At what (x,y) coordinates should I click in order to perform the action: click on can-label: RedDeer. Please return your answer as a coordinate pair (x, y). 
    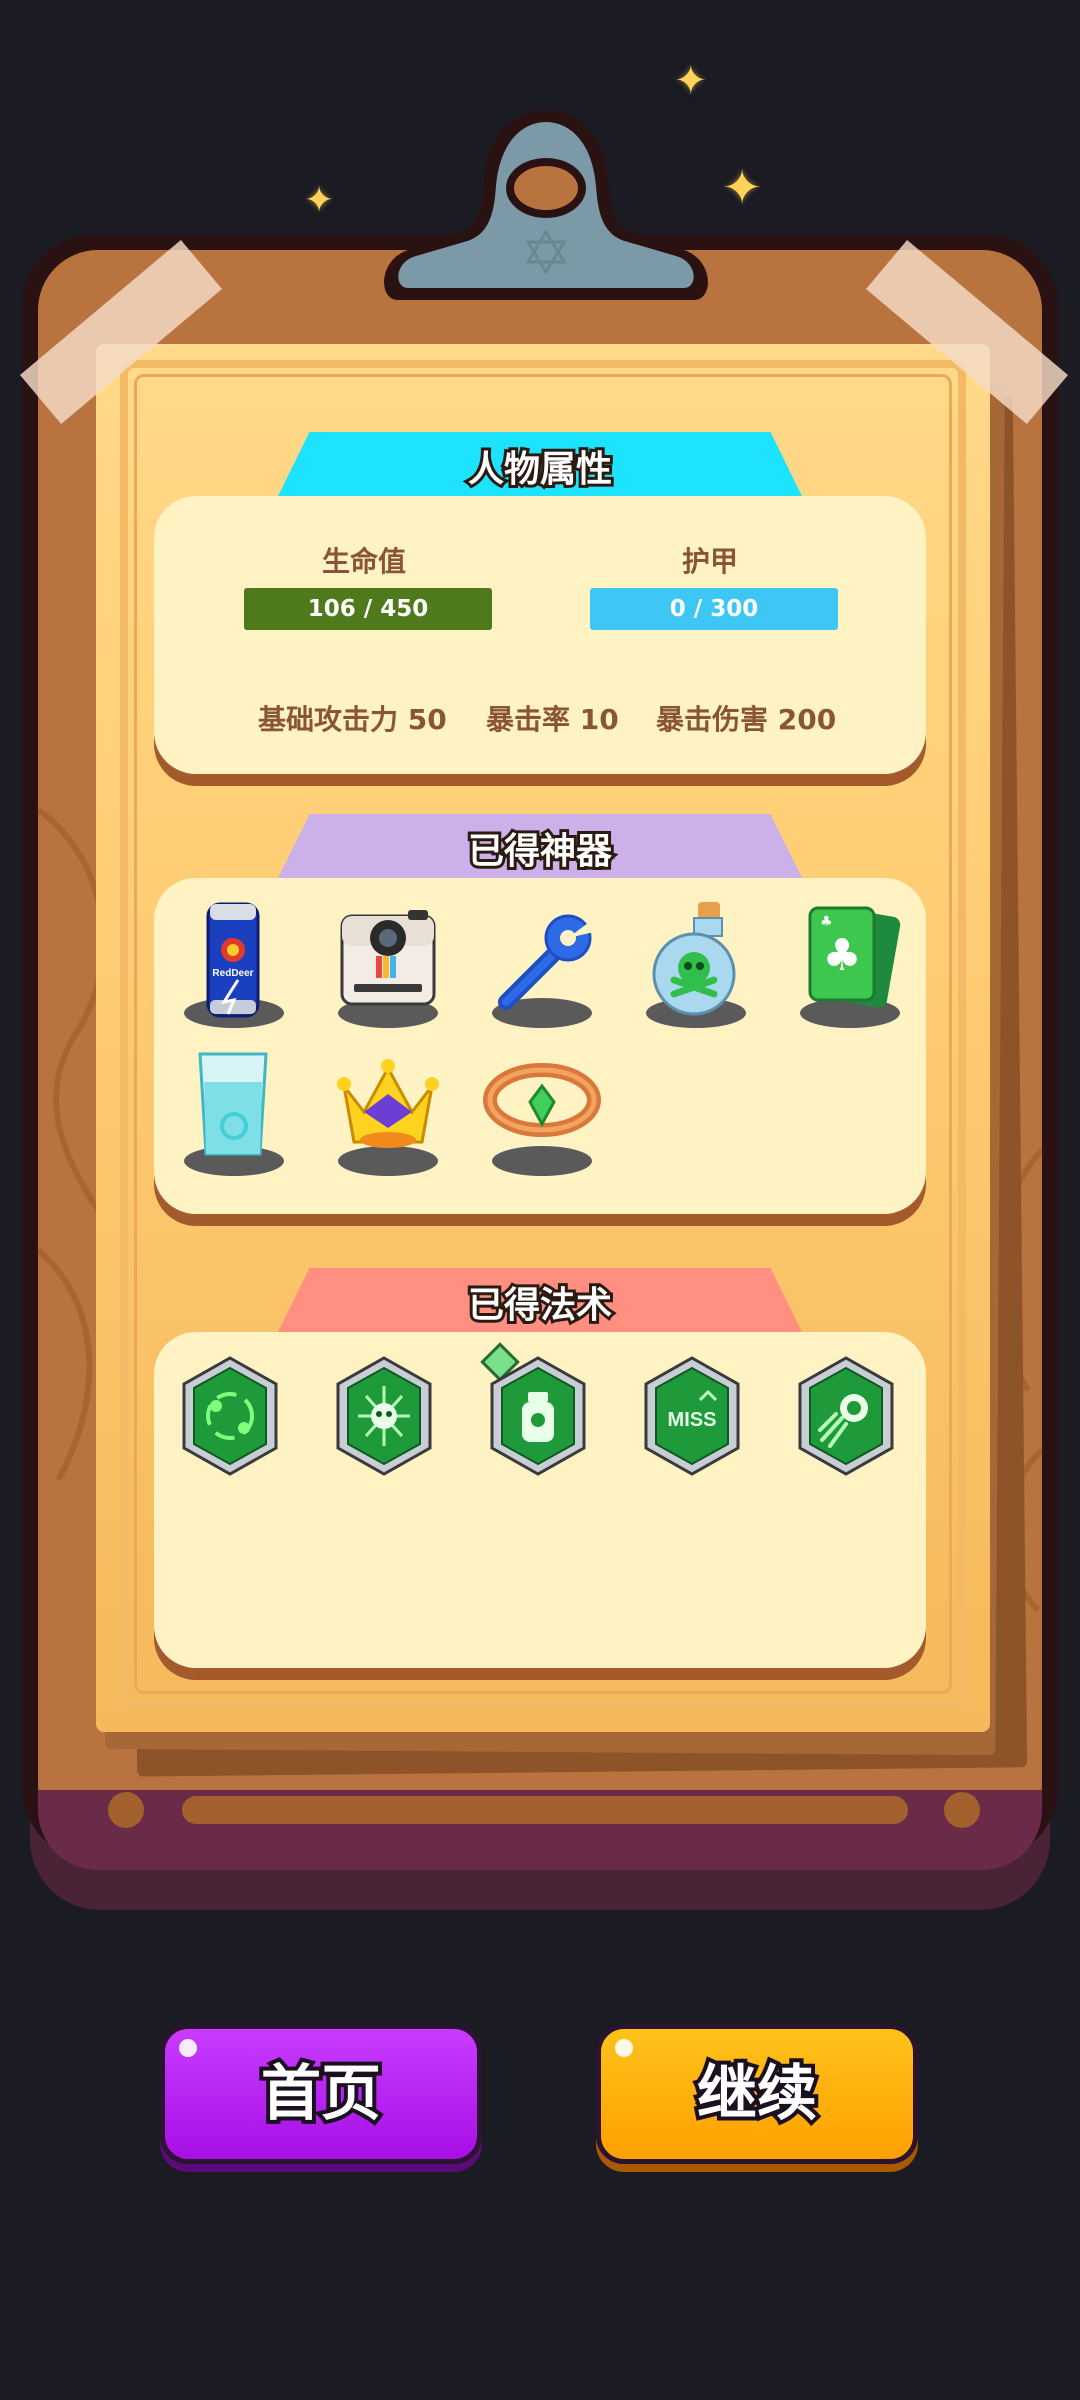
    Looking at the image, I should click on (232, 973).